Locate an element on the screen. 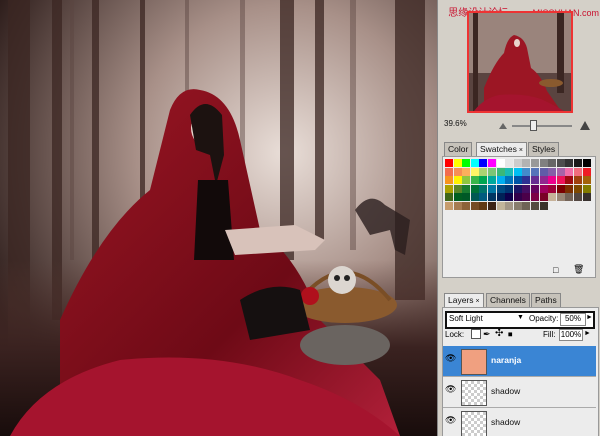 Image resolution: width=600 pixels, height=436 pixels. zoom-percentage: 39.6% is located at coordinates (455, 123).